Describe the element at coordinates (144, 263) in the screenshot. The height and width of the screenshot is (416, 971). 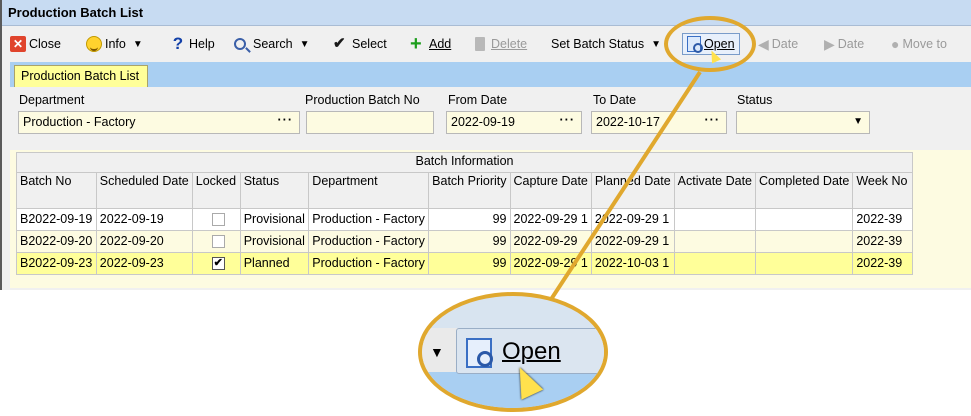
I see `cell-scheduled-date: 2022-09-23` at that location.